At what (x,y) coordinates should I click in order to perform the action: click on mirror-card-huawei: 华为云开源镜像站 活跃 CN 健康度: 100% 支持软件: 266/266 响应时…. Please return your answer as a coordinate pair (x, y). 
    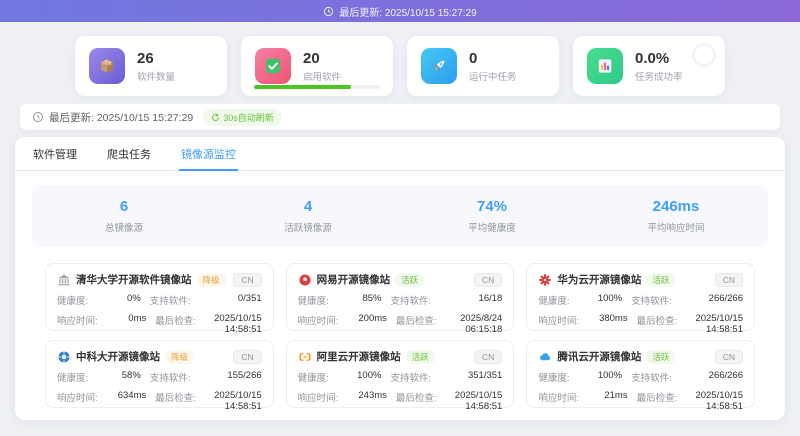
    Looking at the image, I should click on (640, 299).